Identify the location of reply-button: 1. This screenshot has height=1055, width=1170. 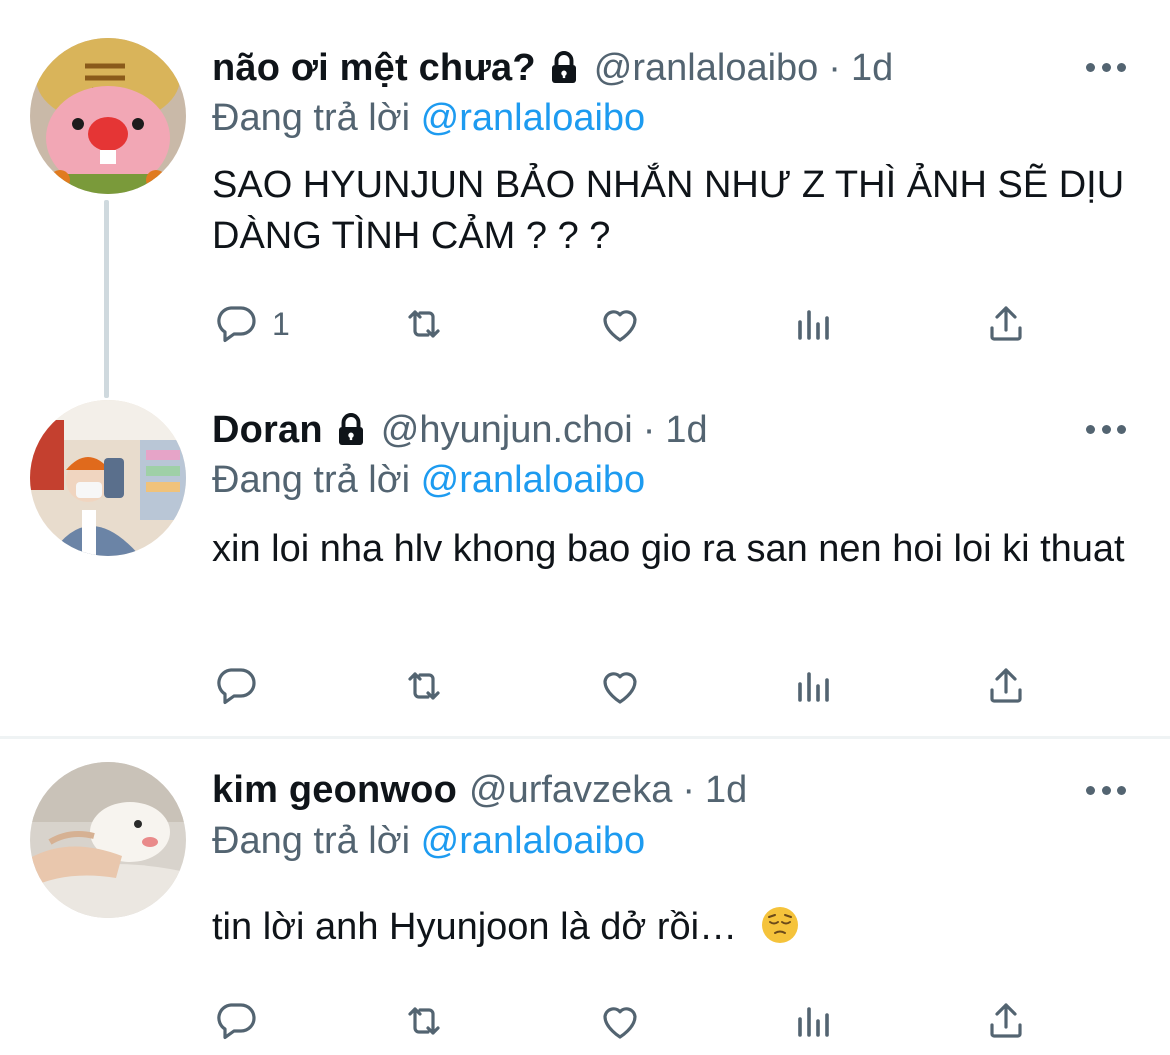
(251, 324).